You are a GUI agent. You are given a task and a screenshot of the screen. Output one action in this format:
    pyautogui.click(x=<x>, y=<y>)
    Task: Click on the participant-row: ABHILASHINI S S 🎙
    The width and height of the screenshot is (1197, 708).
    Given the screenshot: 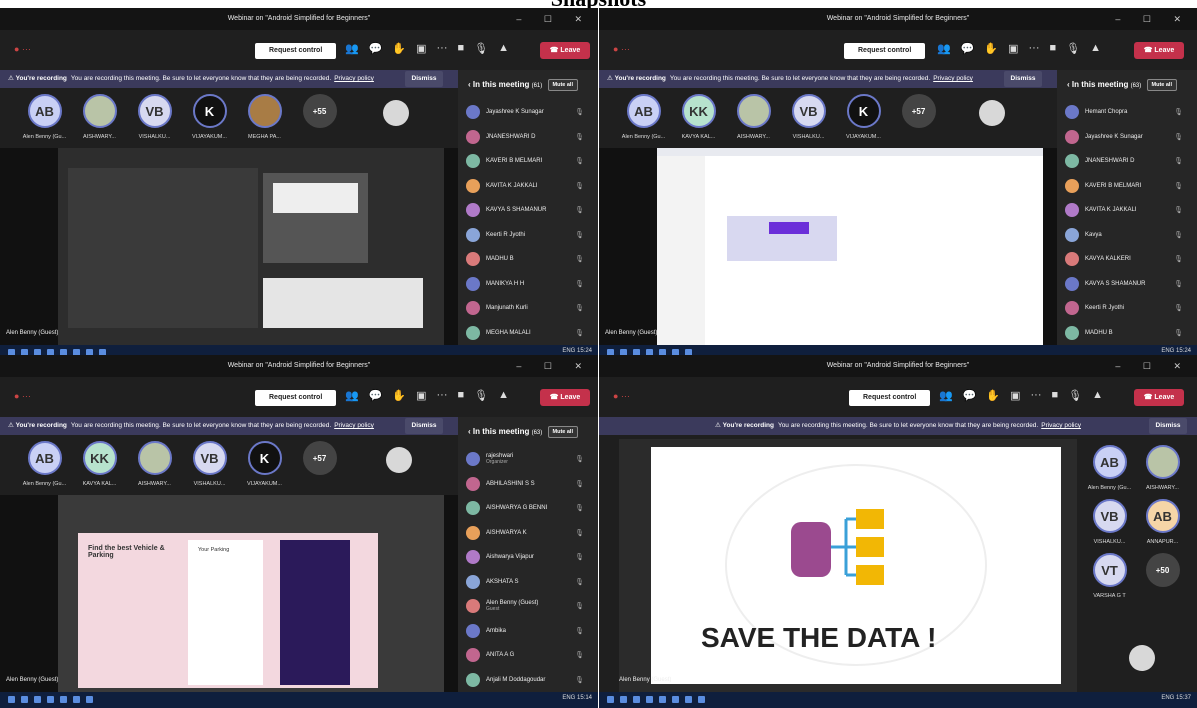 What is the action you would take?
    pyautogui.click(x=528, y=484)
    